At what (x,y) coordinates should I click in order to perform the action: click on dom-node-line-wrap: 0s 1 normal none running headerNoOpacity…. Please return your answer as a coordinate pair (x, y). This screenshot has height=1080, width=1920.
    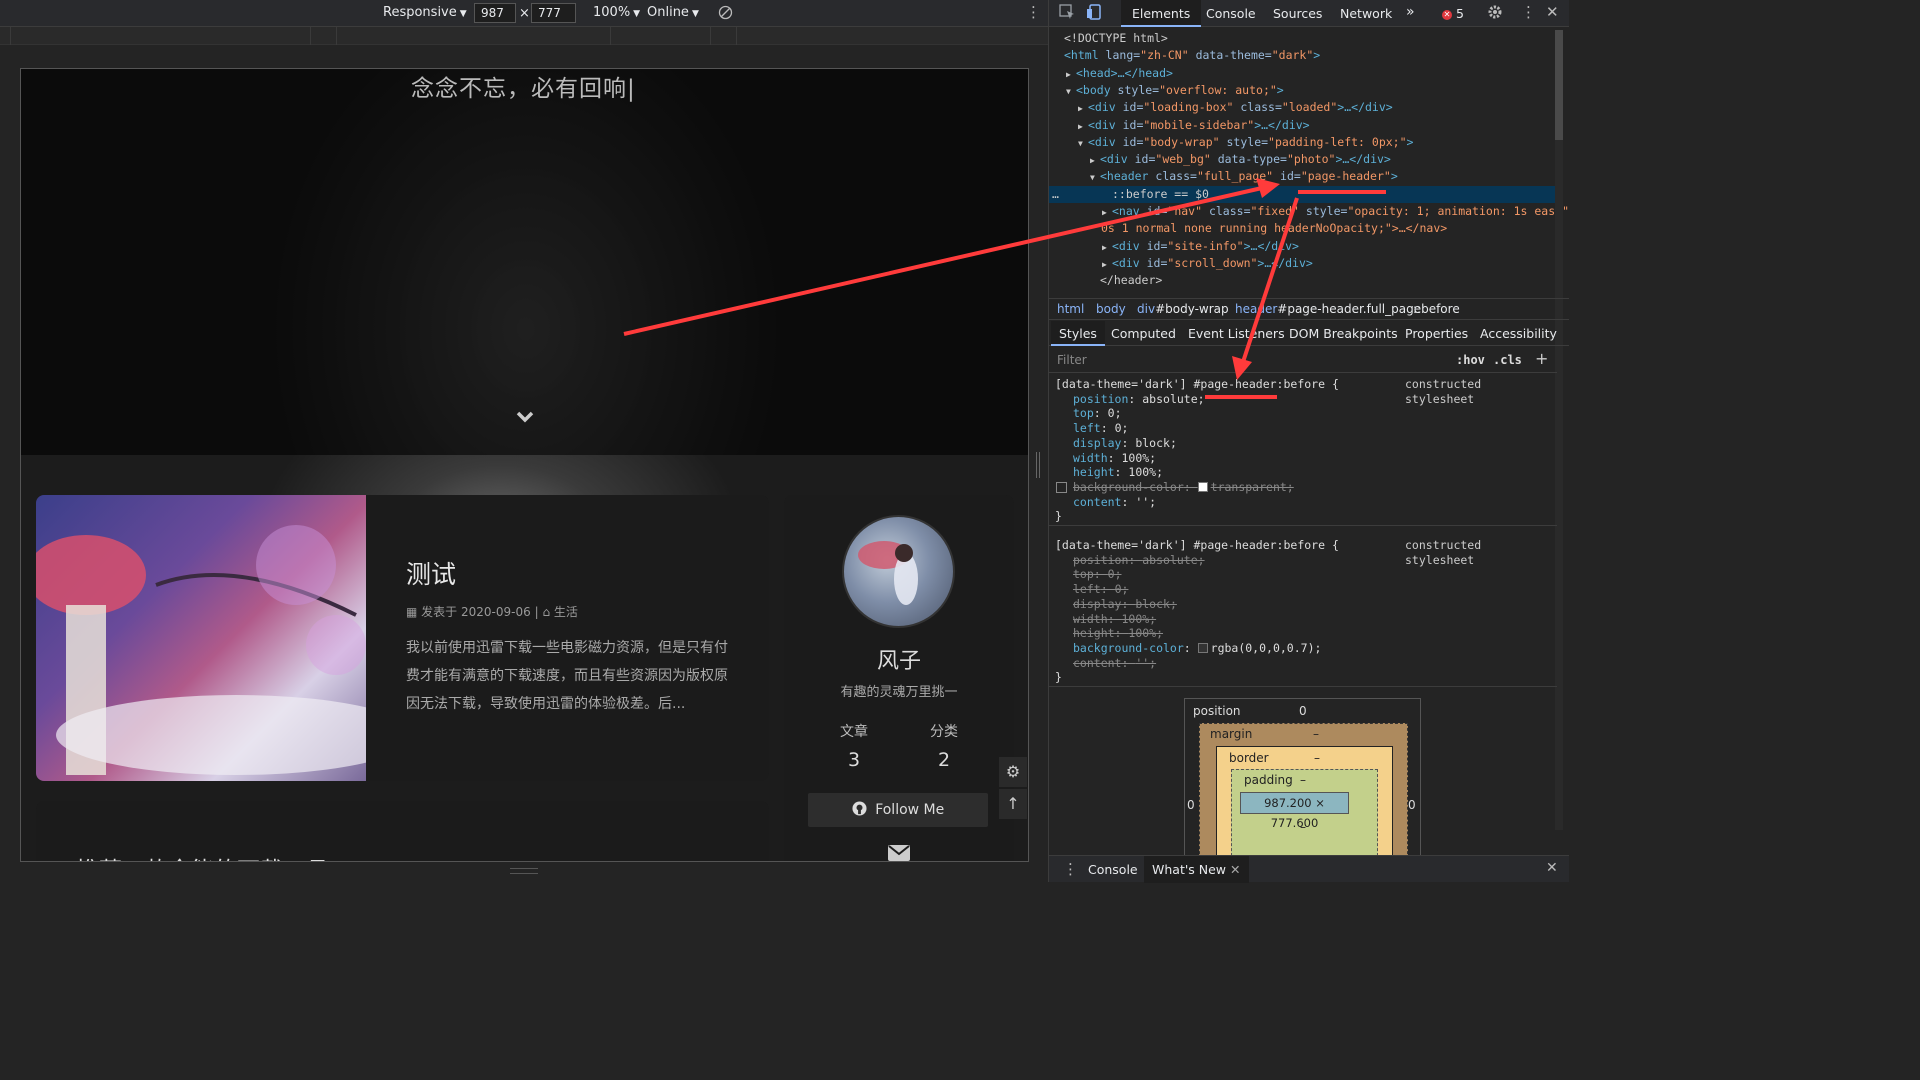
    Looking at the image, I should click on (1303, 228).